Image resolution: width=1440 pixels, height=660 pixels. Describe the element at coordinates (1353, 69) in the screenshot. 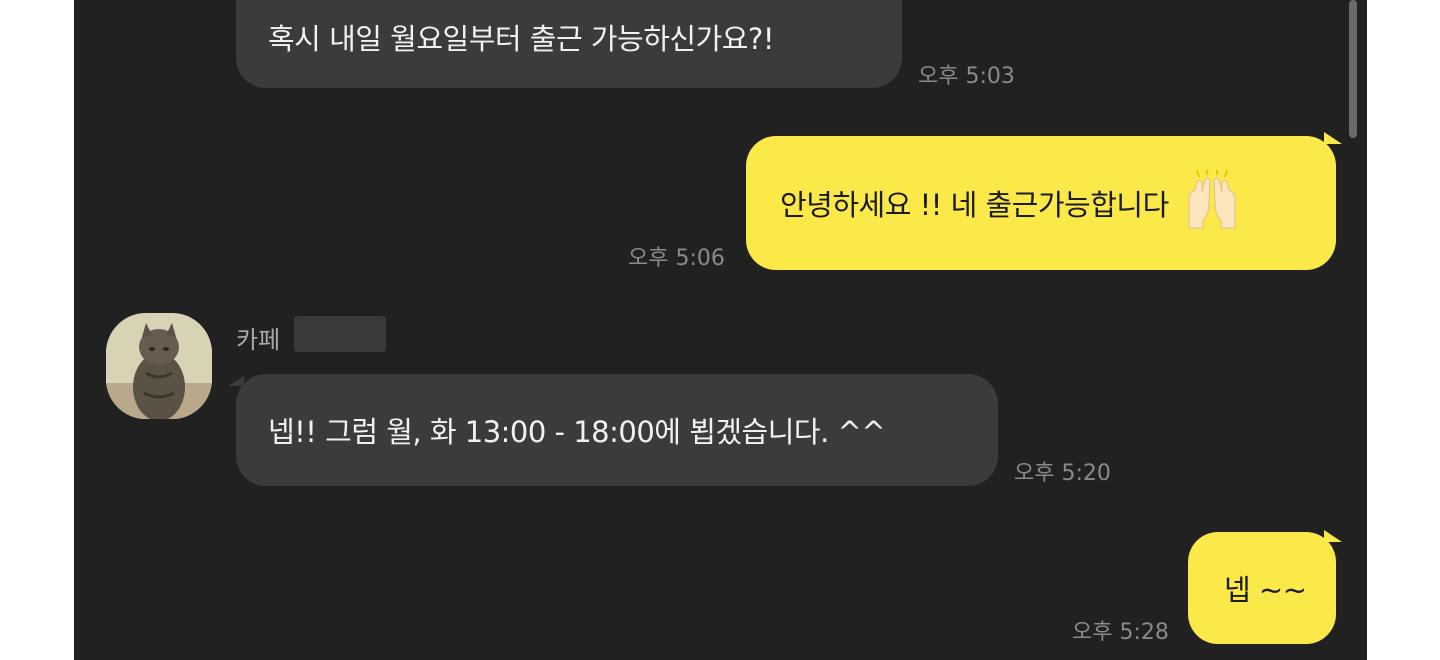

I see `scrollbar` at that location.